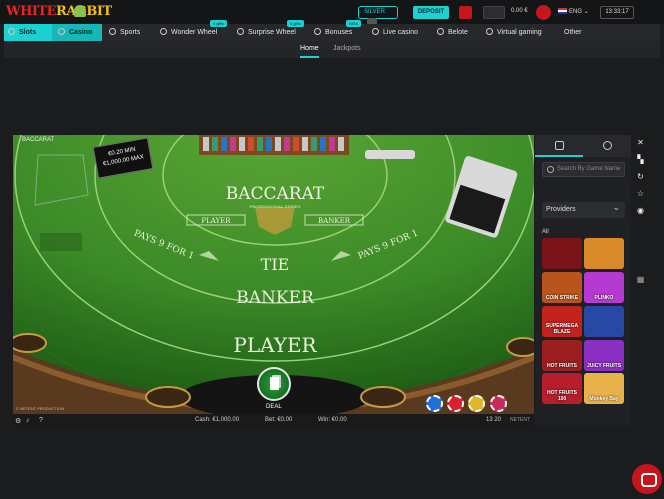 Image resolution: width=664 pixels, height=499 pixels. I want to click on game-controls-column: ✕ ▚ ↻ ☆ ◉ ▦, so click(641, 210).